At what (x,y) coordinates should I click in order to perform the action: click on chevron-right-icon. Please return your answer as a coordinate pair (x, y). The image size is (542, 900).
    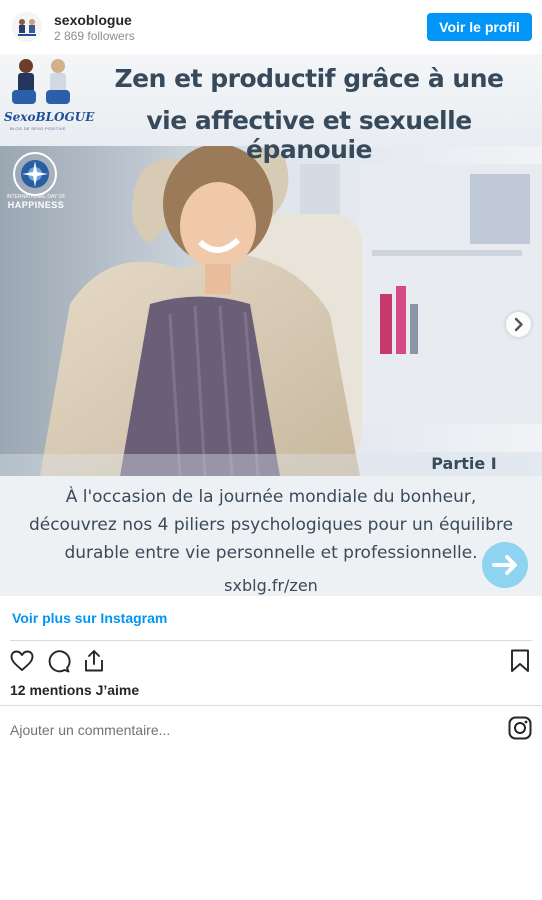
    Looking at the image, I should click on (518, 324).